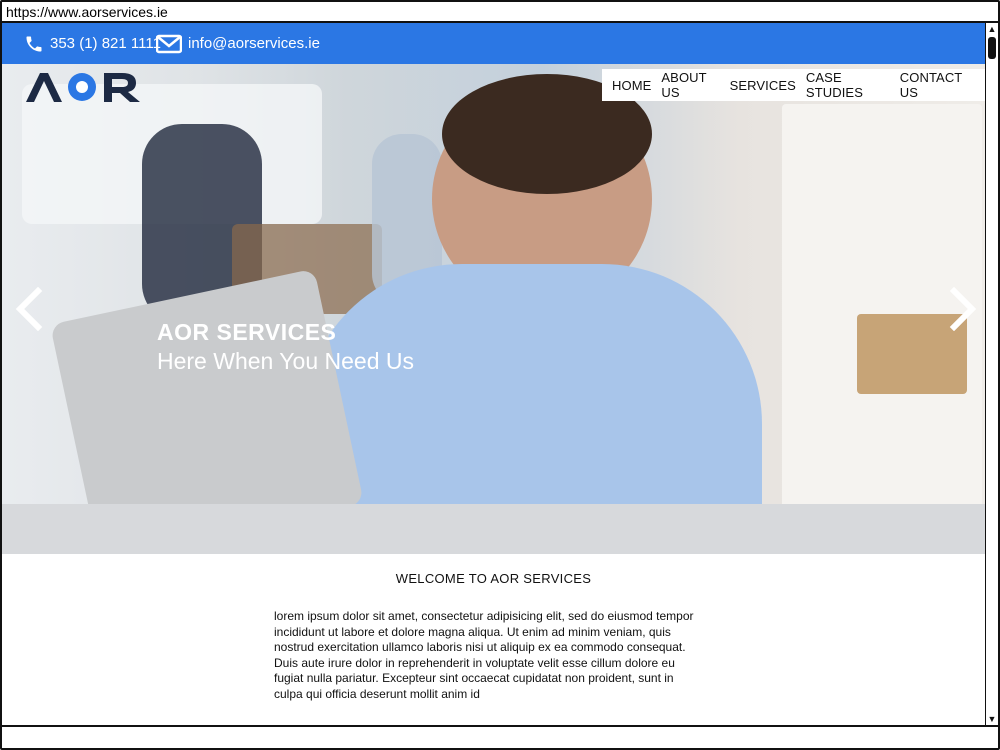 Image resolution: width=1000 pixels, height=750 pixels. I want to click on scroll-up-arrow-icon: ▲, so click(992, 29).